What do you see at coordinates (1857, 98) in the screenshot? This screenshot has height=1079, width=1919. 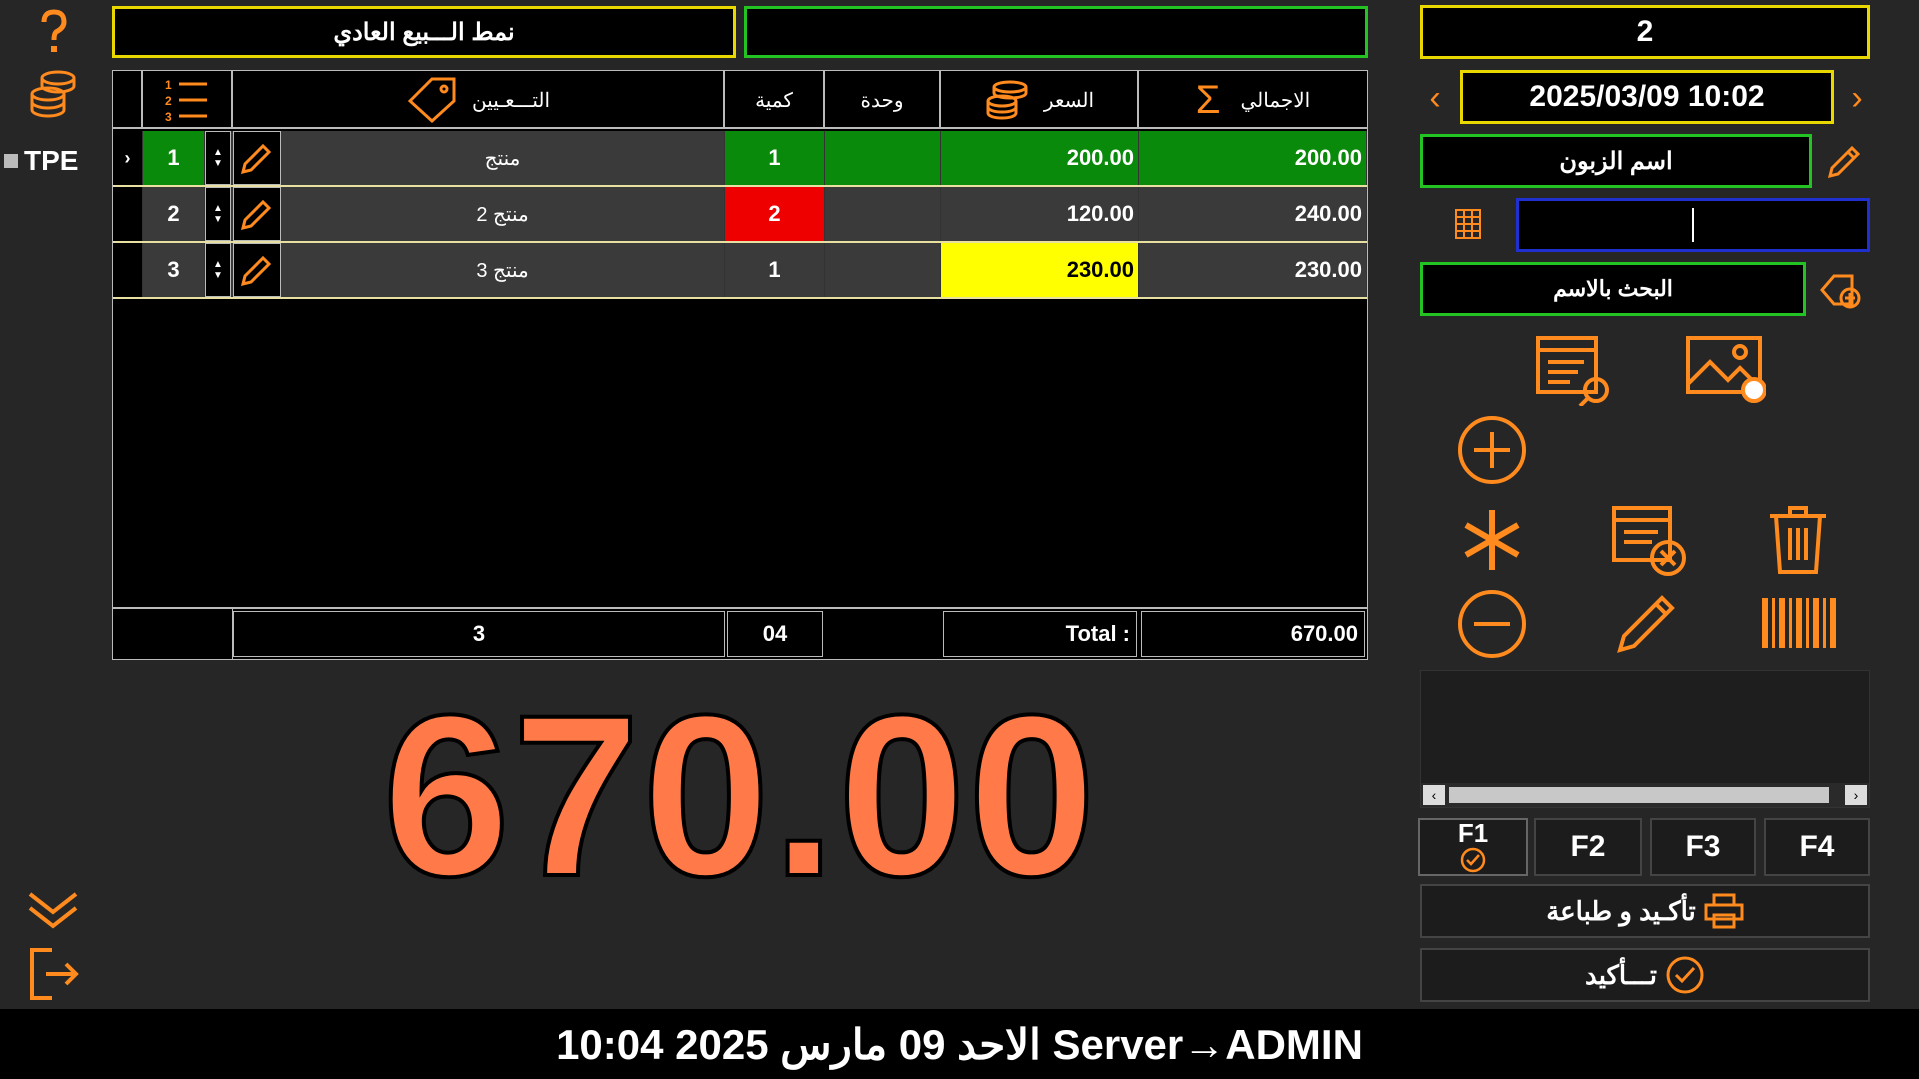 I see `next-arrow-icon: ›` at bounding box center [1857, 98].